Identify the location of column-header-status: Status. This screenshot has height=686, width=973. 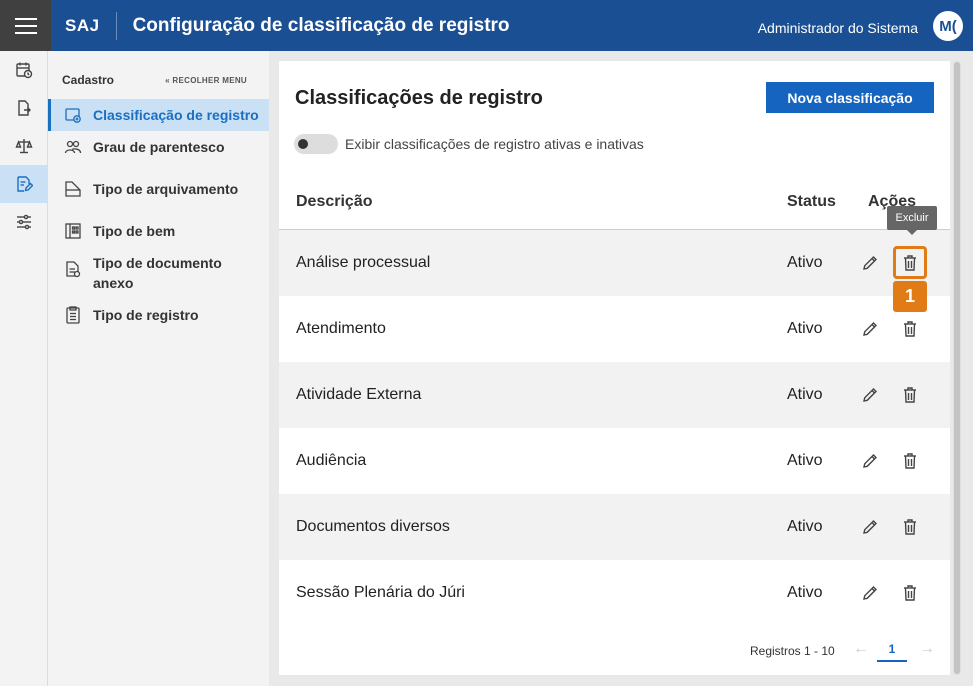
(811, 202).